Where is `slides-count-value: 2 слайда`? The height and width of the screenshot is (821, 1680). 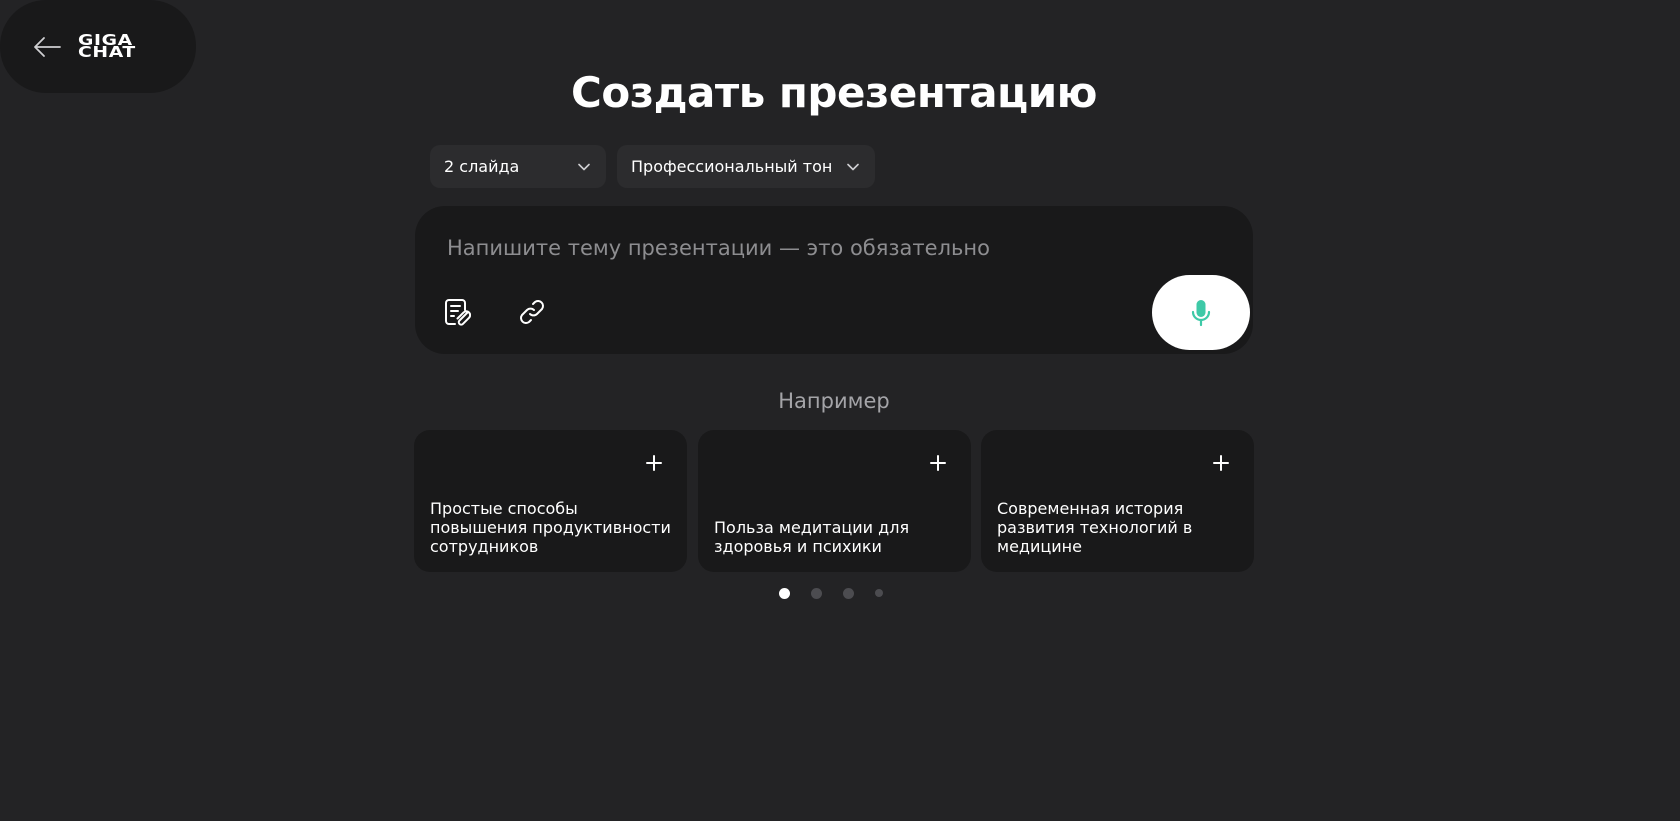 slides-count-value: 2 слайда is located at coordinates (482, 166).